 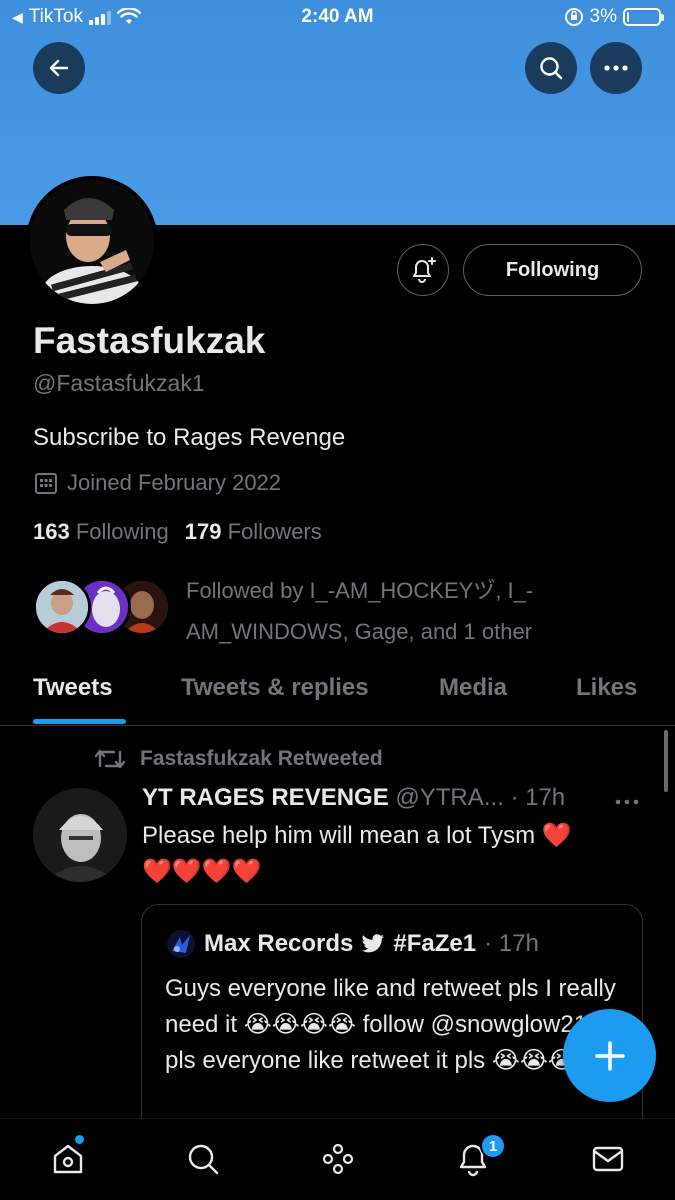 I want to click on nav-home, so click(x=68, y=1159).